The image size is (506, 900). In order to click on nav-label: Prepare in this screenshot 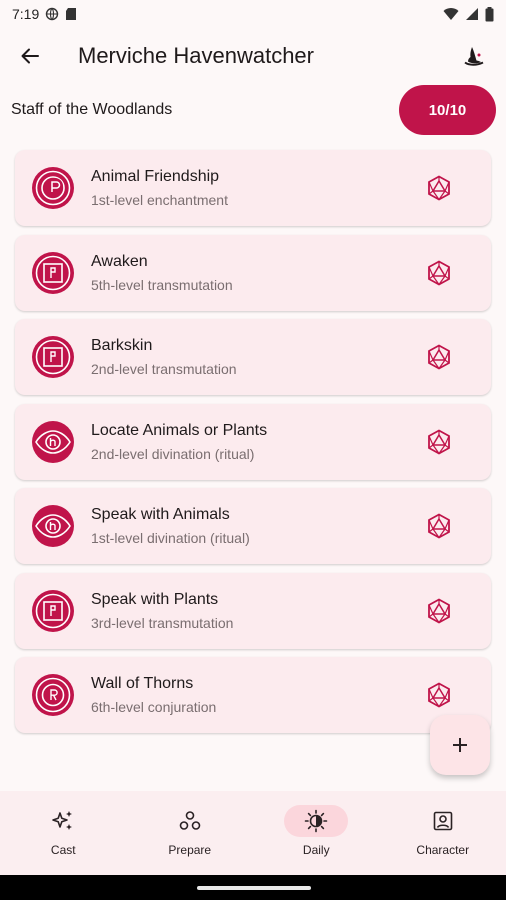, I will do `click(190, 850)`.